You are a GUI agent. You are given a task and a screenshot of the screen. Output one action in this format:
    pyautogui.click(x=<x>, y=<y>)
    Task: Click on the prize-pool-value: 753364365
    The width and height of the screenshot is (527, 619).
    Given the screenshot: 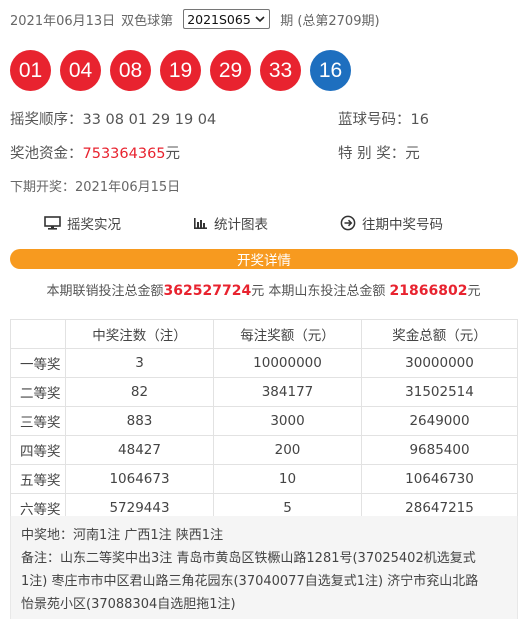 What is the action you would take?
    pyautogui.click(x=124, y=154)
    